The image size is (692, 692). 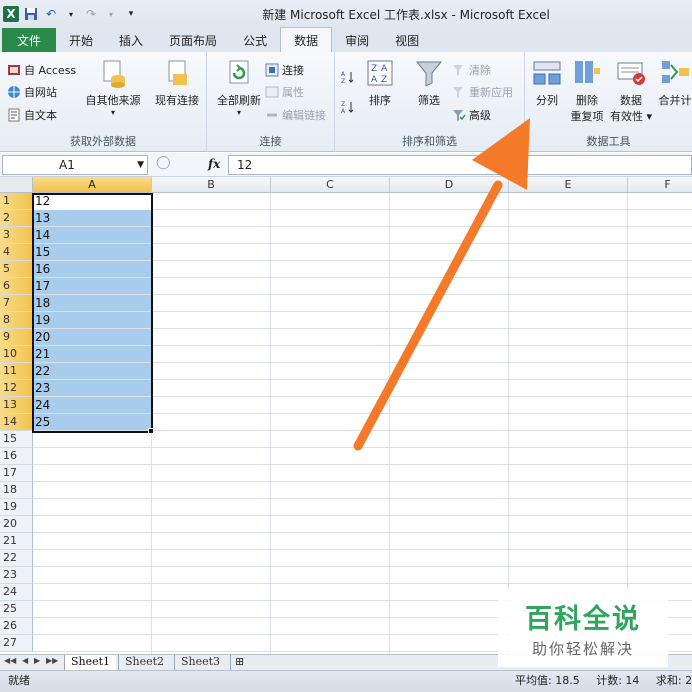 What do you see at coordinates (16, 626) in the screenshot?
I see `row-header-26: 26` at bounding box center [16, 626].